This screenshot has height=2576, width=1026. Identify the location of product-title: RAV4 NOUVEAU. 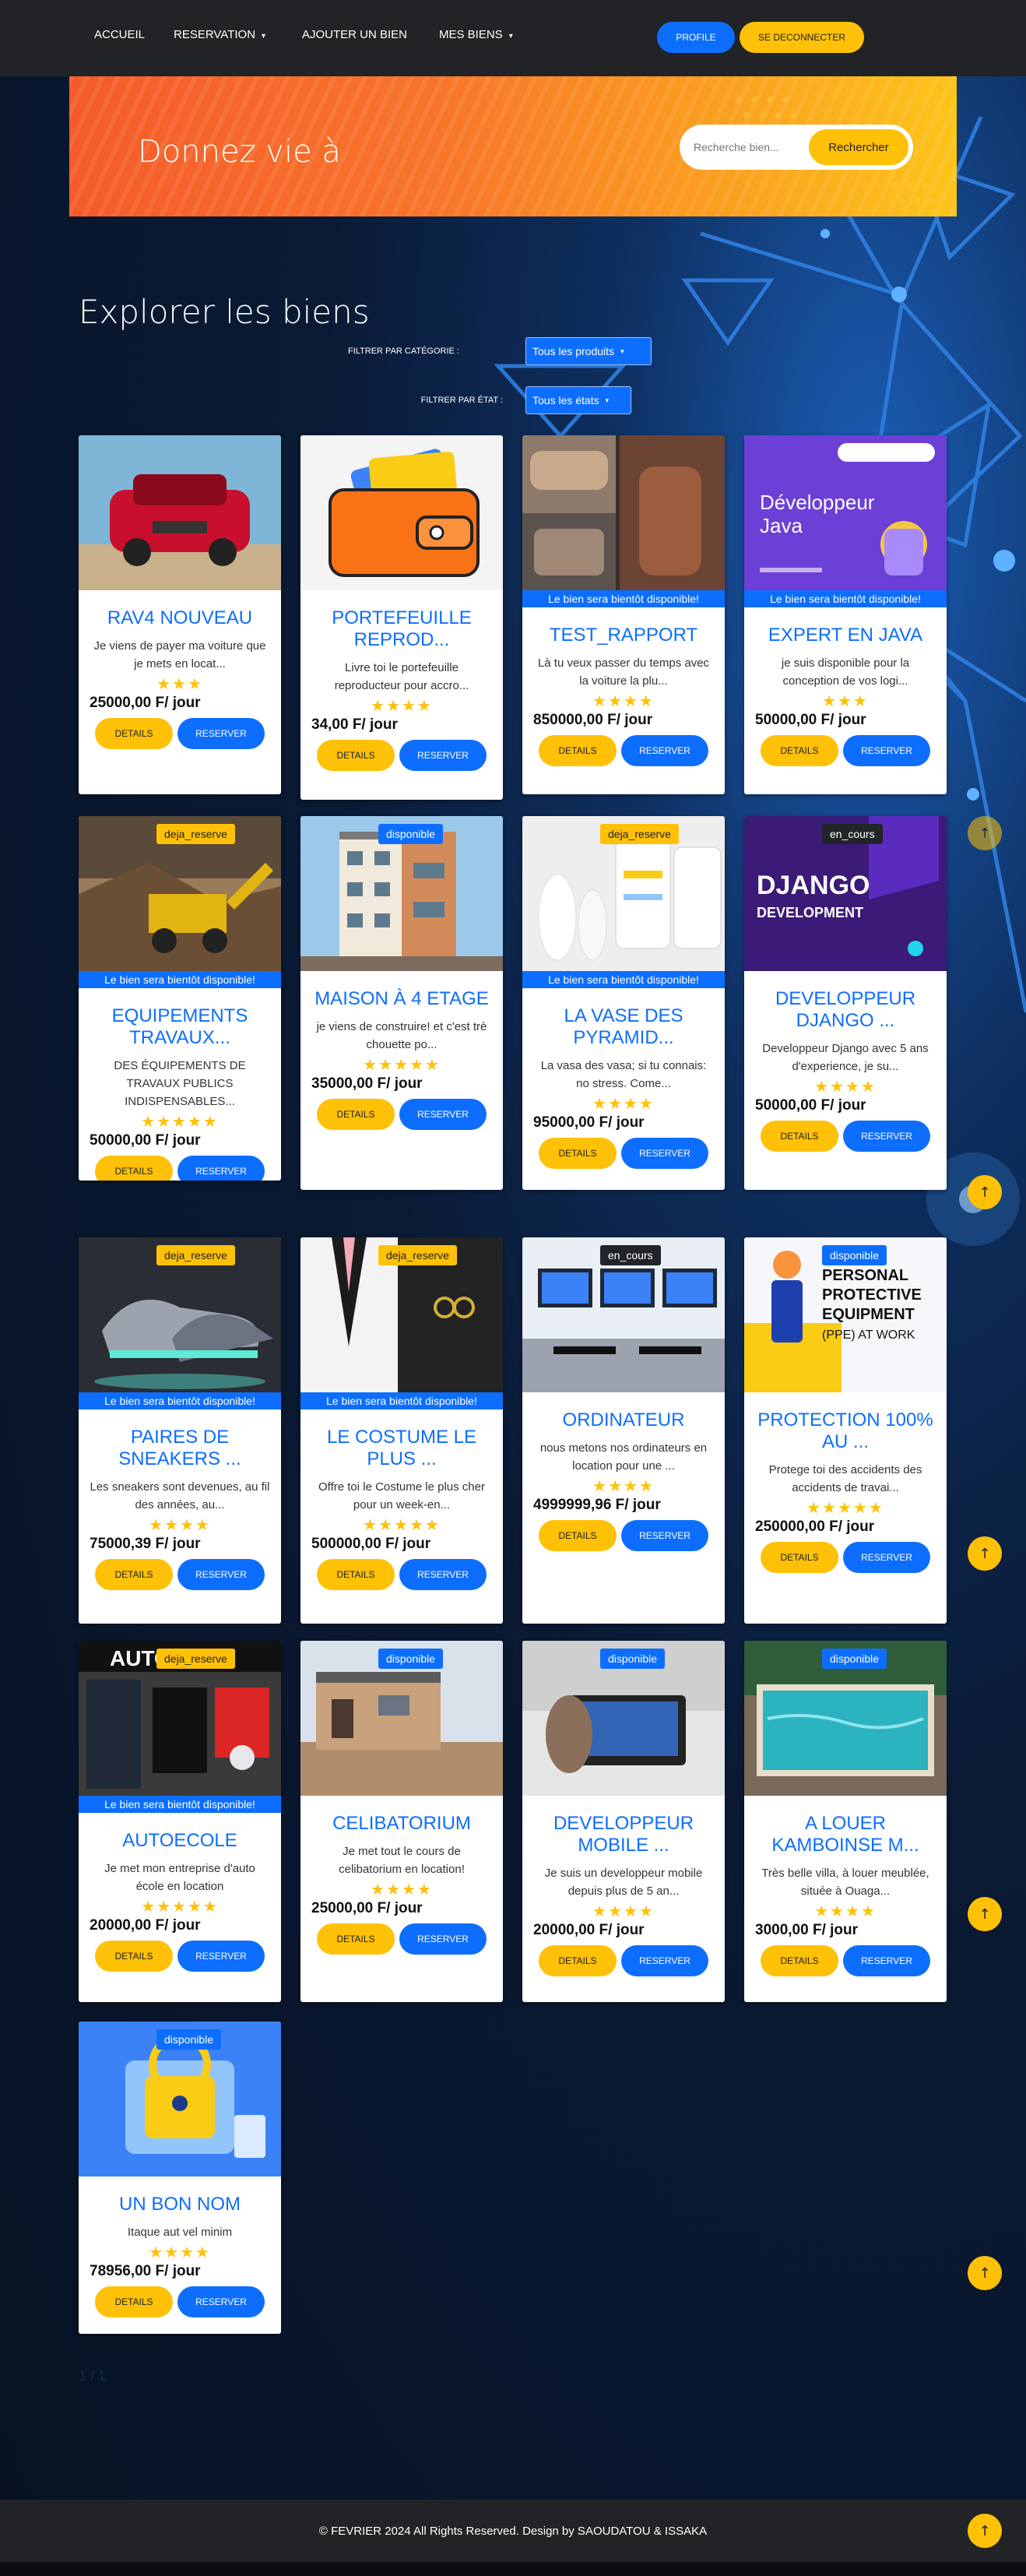
(180, 618).